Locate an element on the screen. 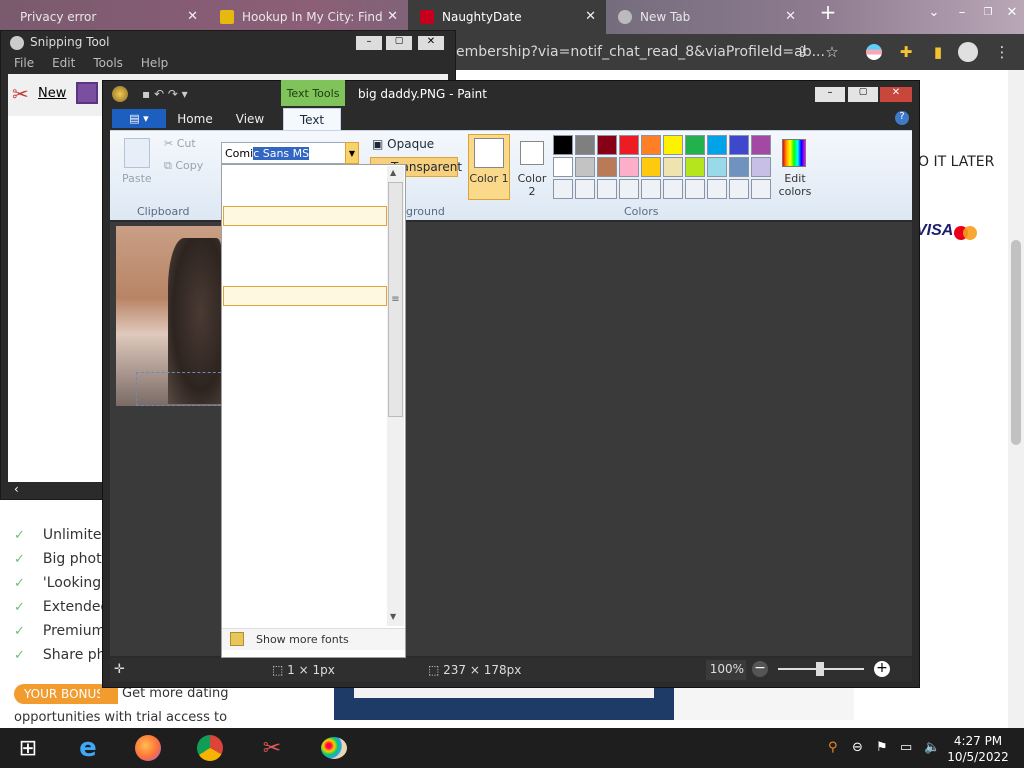  show-more-fonts-button: Show more fonts is located at coordinates (313, 639).